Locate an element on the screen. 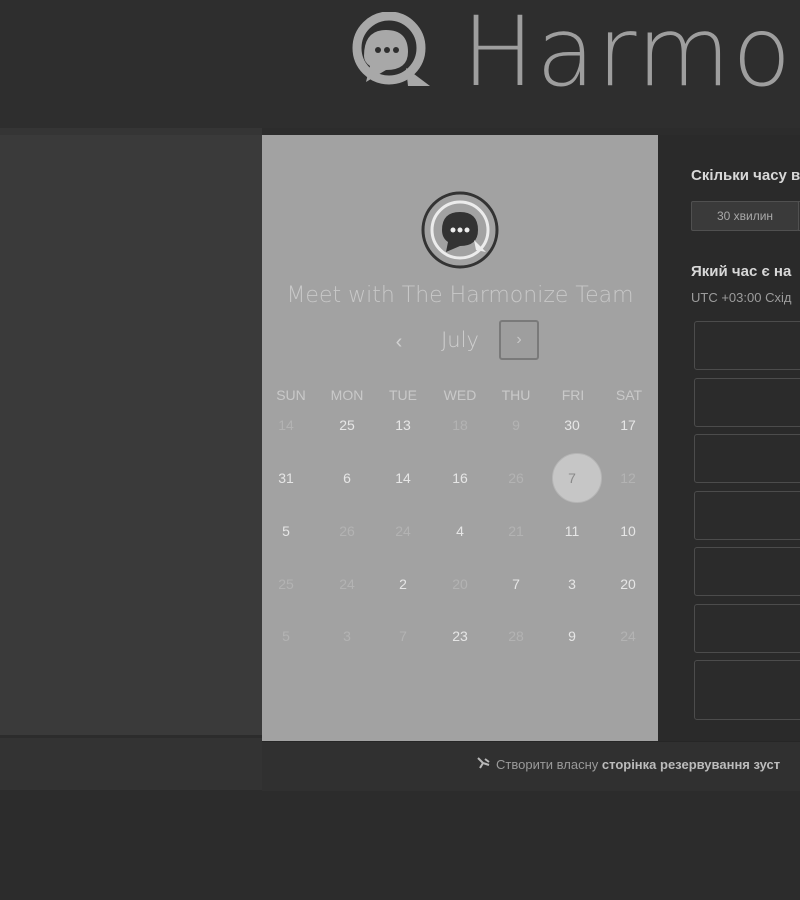 The image size is (800, 900). calendar-day: 17 is located at coordinates (628, 425).